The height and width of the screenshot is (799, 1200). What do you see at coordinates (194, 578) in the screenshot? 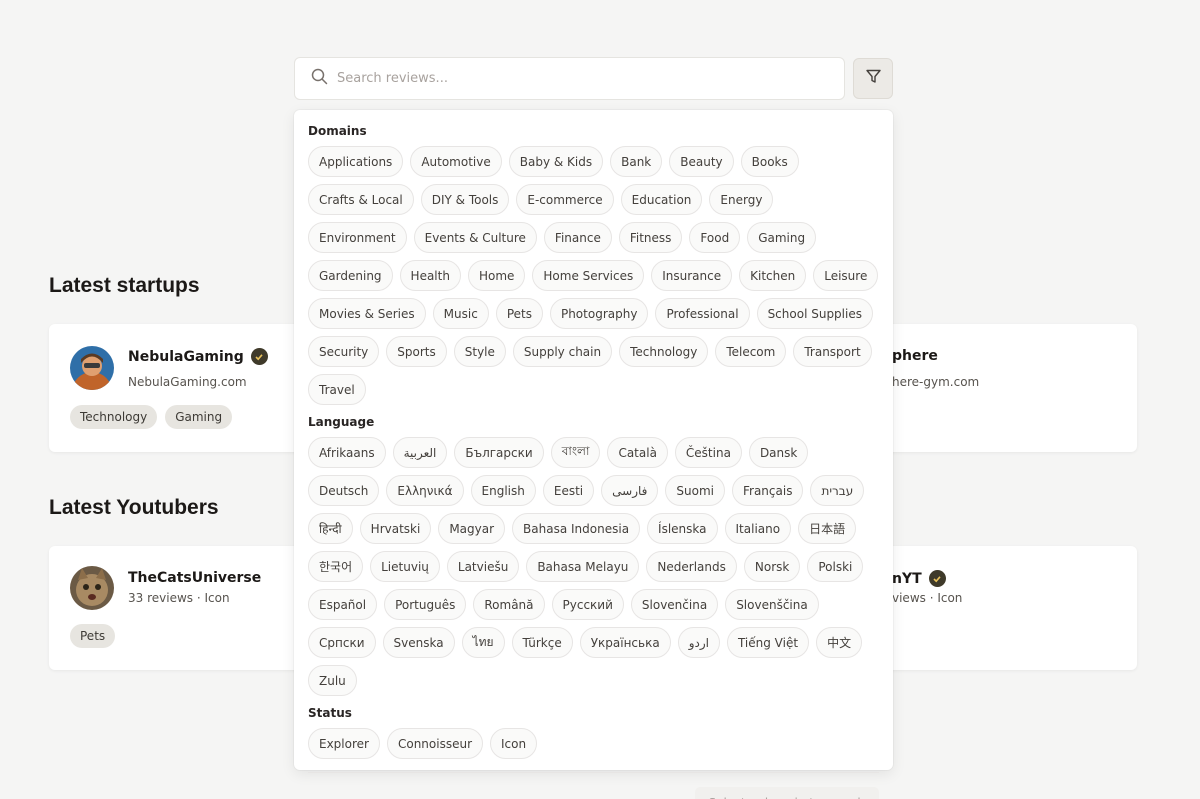
I see `youtuber-name: TheCatsUniverse` at bounding box center [194, 578].